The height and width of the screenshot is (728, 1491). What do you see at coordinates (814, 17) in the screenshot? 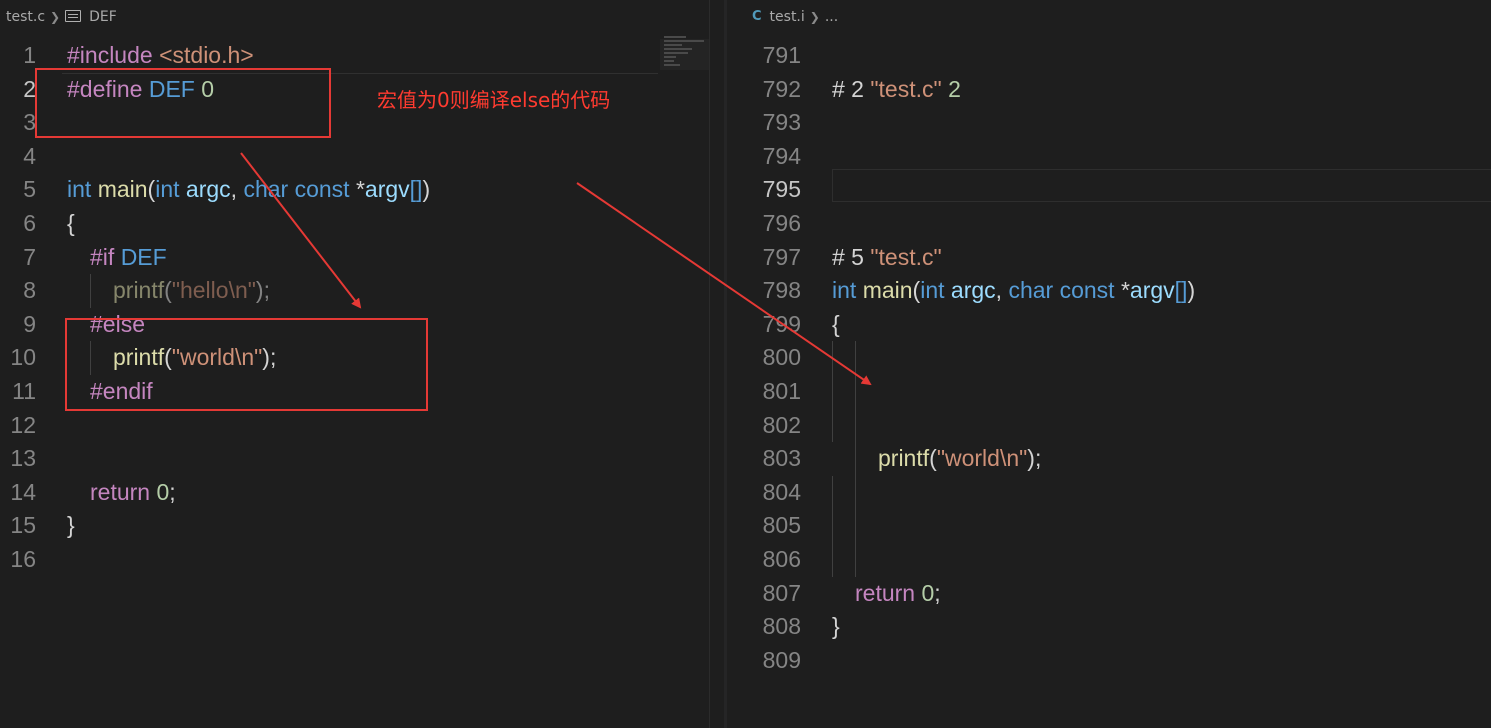
I see `chevron-right-icon: ❯` at bounding box center [814, 17].